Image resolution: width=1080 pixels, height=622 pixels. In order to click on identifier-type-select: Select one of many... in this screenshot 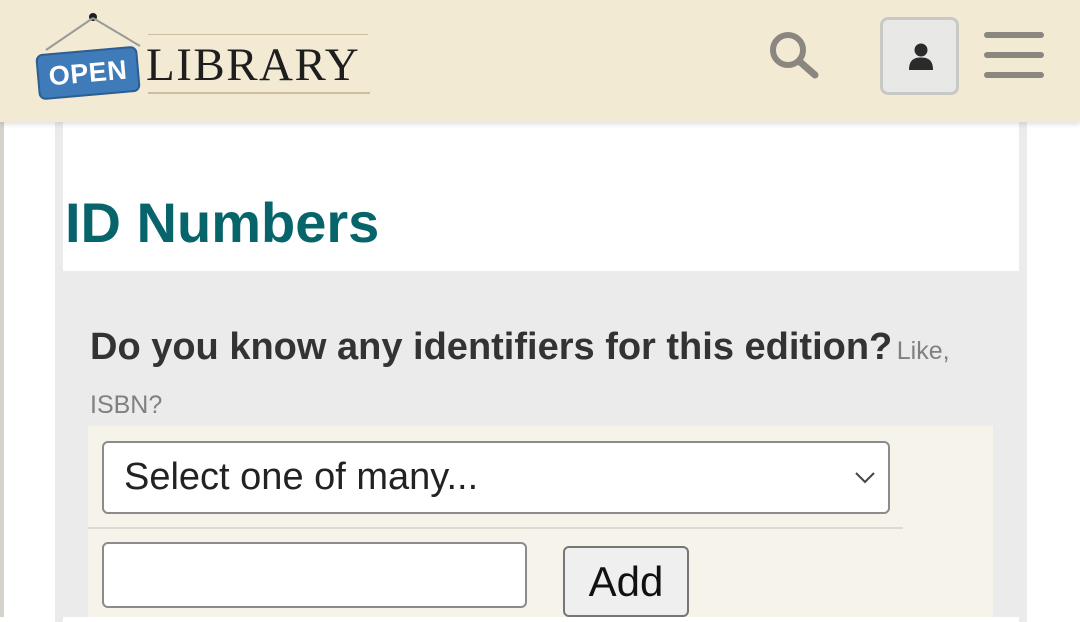, I will do `click(496, 477)`.